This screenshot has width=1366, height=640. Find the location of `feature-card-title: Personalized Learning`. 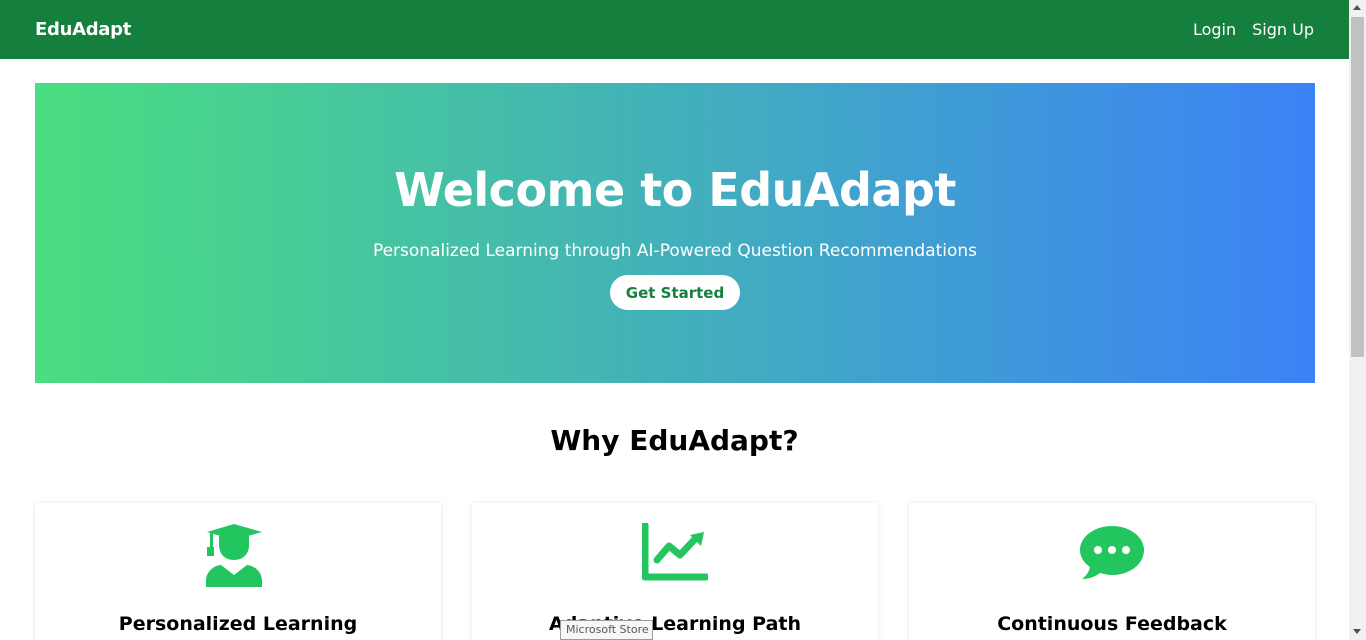

feature-card-title: Personalized Learning is located at coordinates (238, 624).